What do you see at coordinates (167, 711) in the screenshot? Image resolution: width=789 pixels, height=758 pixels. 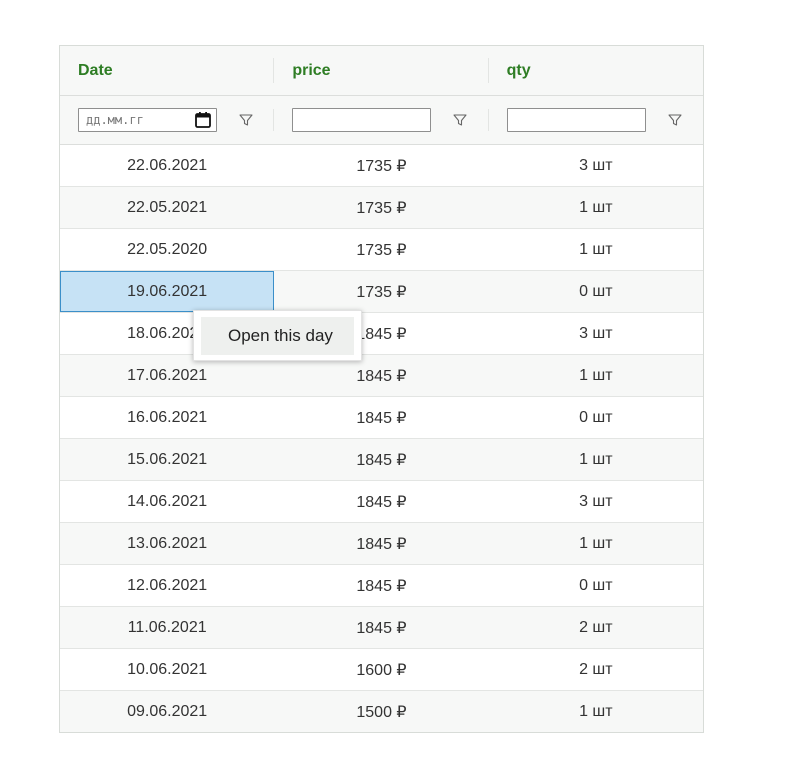 I see `date-cell: 09.06.2021` at bounding box center [167, 711].